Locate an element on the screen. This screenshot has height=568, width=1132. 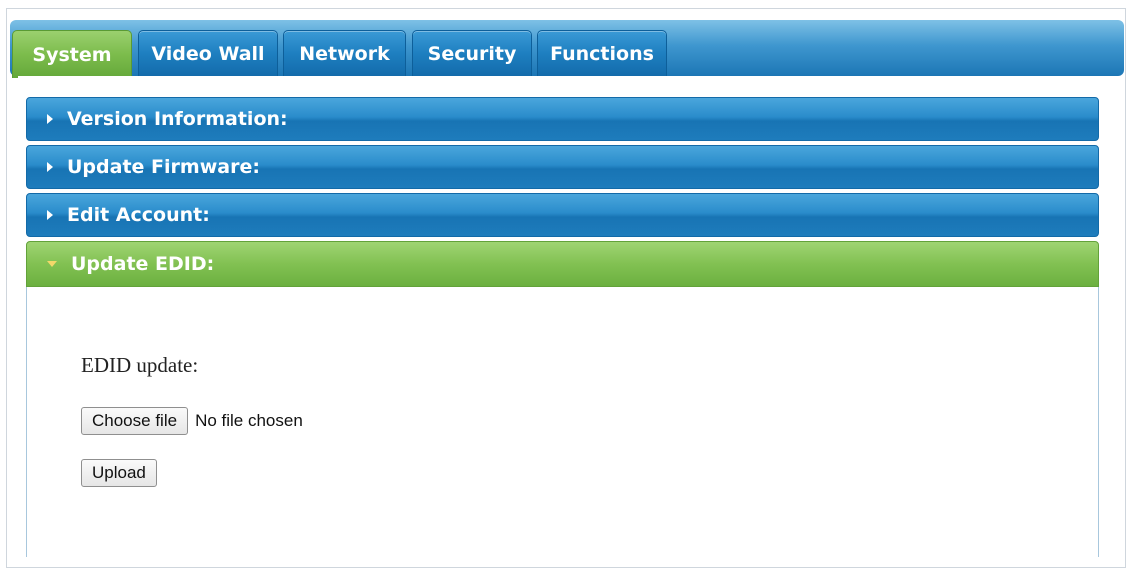
accordion-update-edid: Update EDID: is located at coordinates (562, 264).